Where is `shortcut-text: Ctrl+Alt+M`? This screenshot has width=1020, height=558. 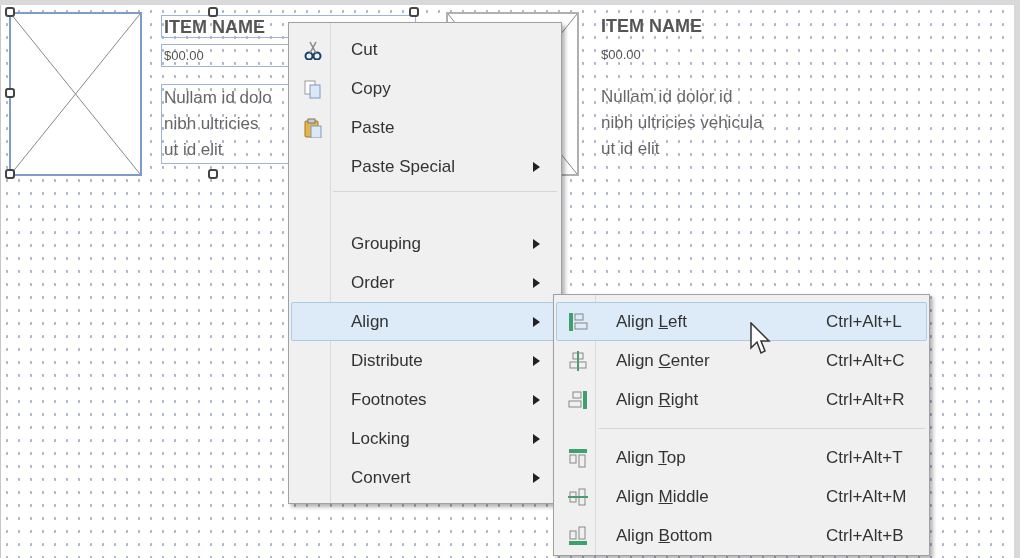
shortcut-text: Ctrl+Alt+M is located at coordinates (866, 496).